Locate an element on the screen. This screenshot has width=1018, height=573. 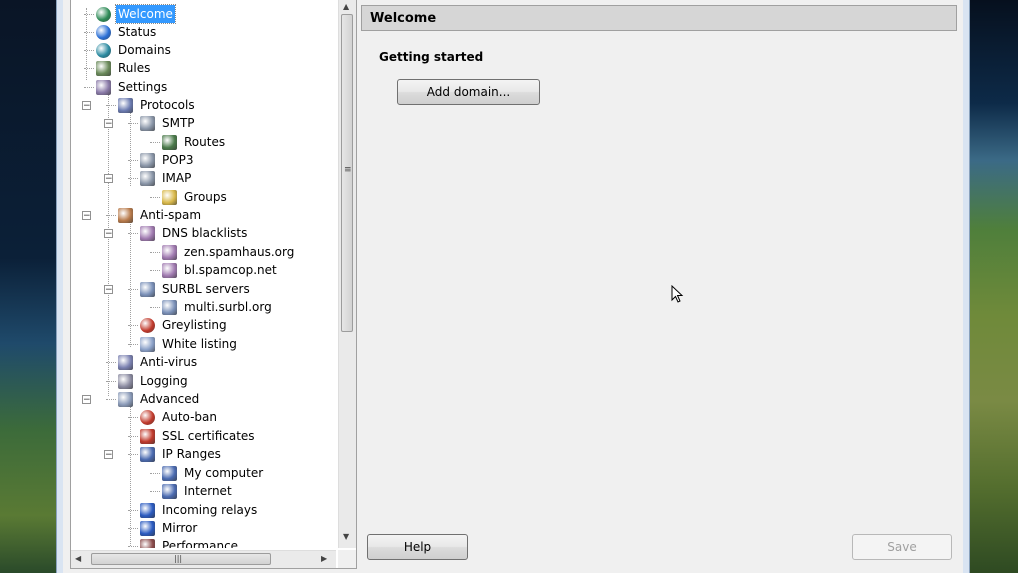
tree-item-internet: Internet is located at coordinates (198, 491).